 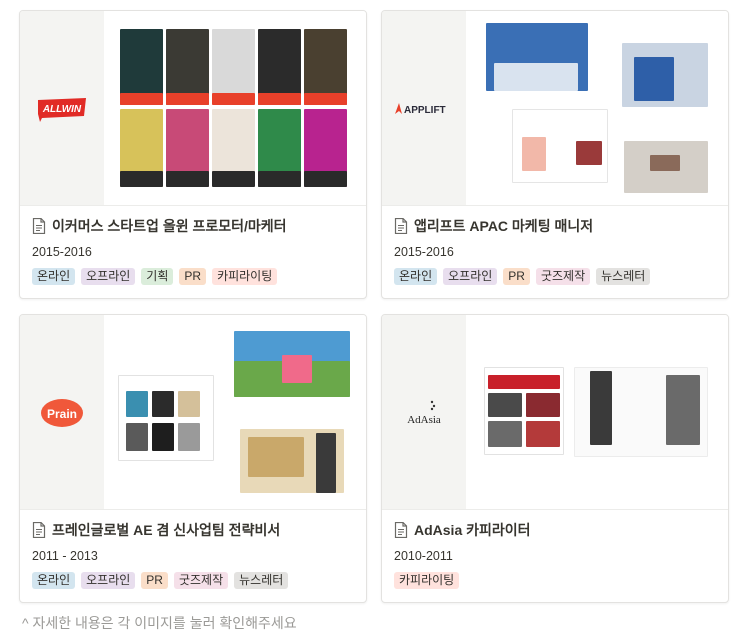 What do you see at coordinates (424, 420) in the screenshot?
I see `svg-text: AdAsia` at bounding box center [424, 420].